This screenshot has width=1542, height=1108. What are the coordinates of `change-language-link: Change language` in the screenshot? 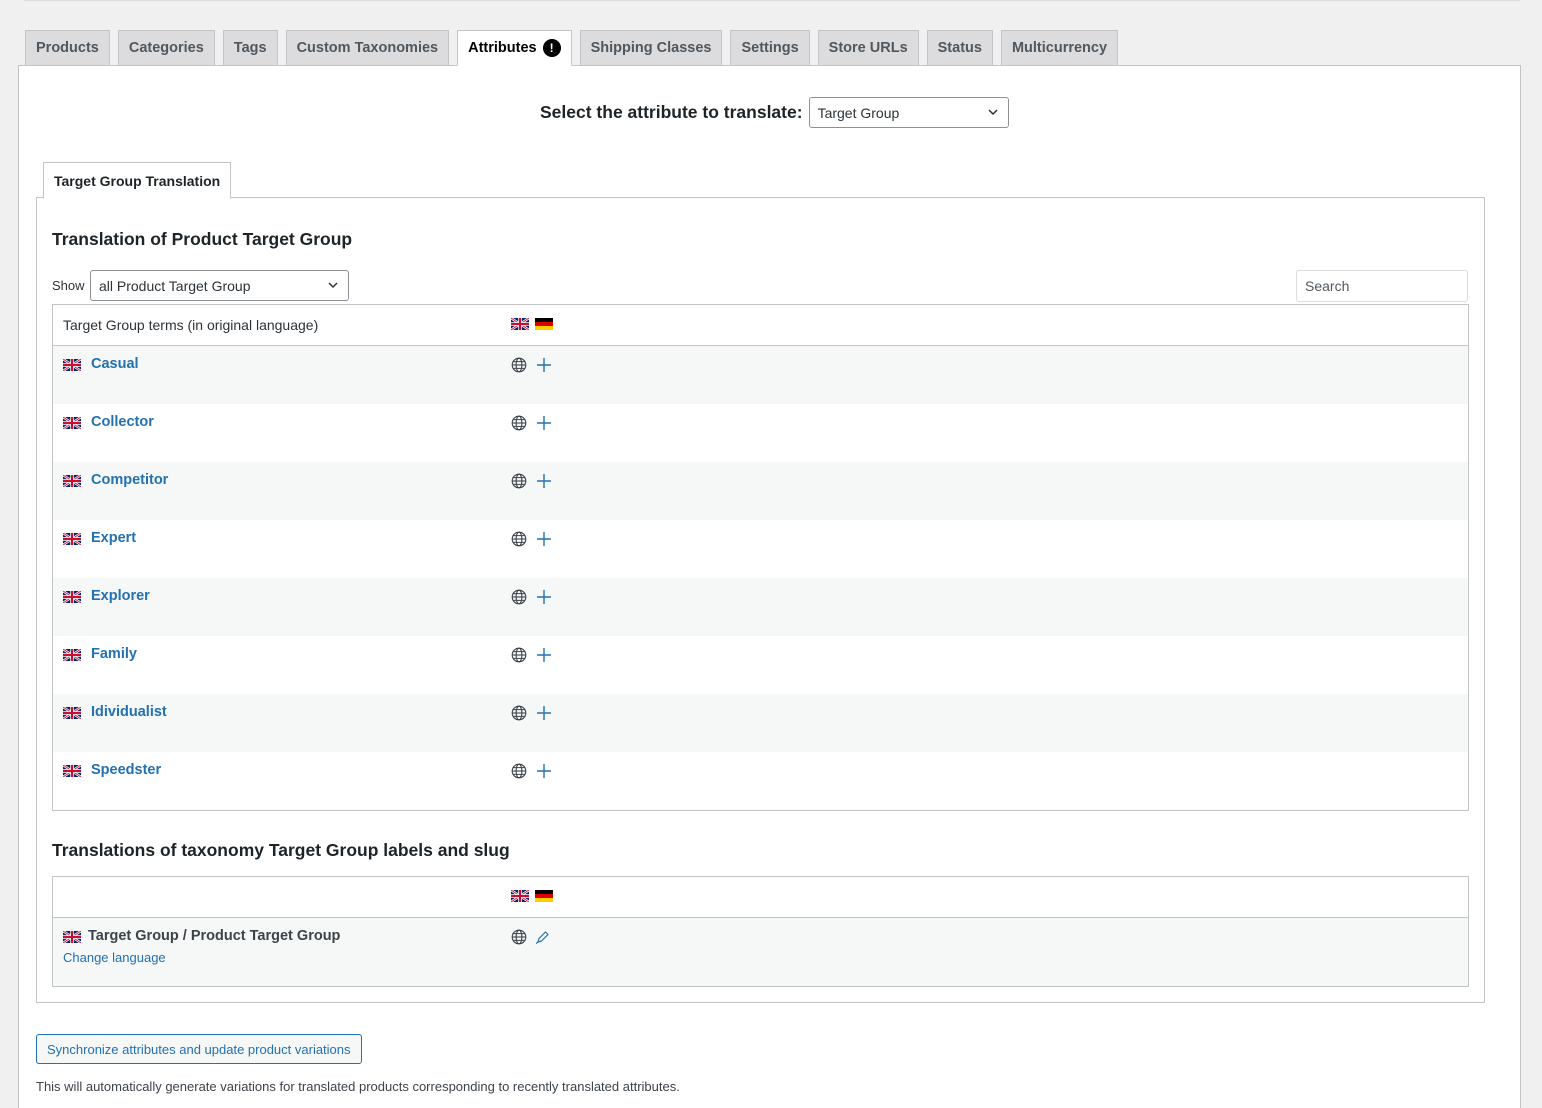 It's located at (114, 957).